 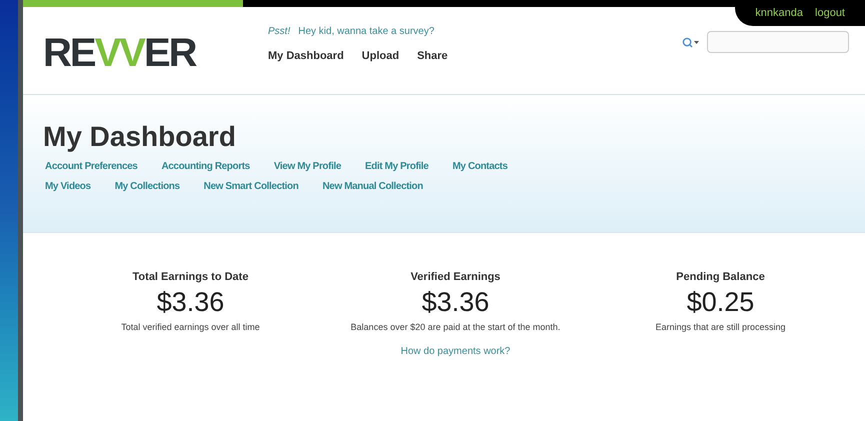 What do you see at coordinates (251, 186) in the screenshot?
I see `sub-nav-link: New Smart Collection` at bounding box center [251, 186].